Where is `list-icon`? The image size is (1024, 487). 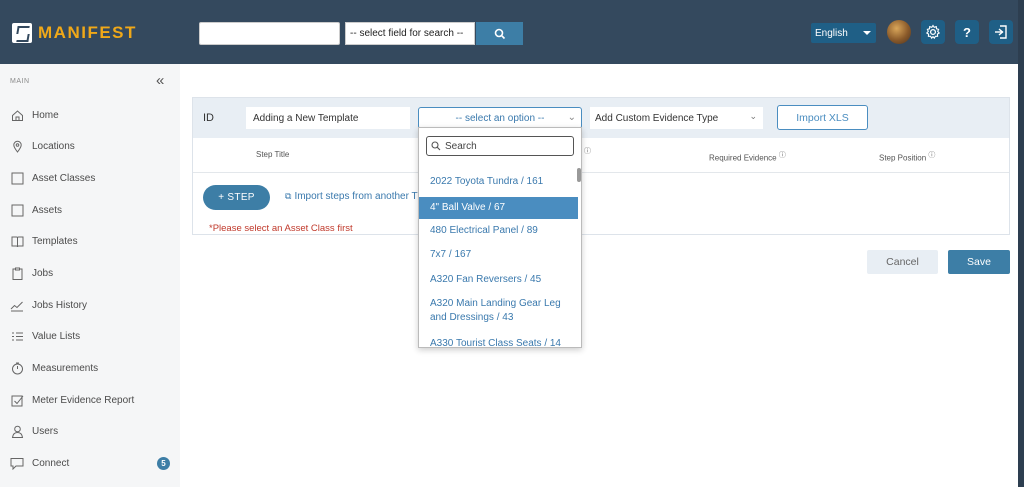 list-icon is located at coordinates (17, 336).